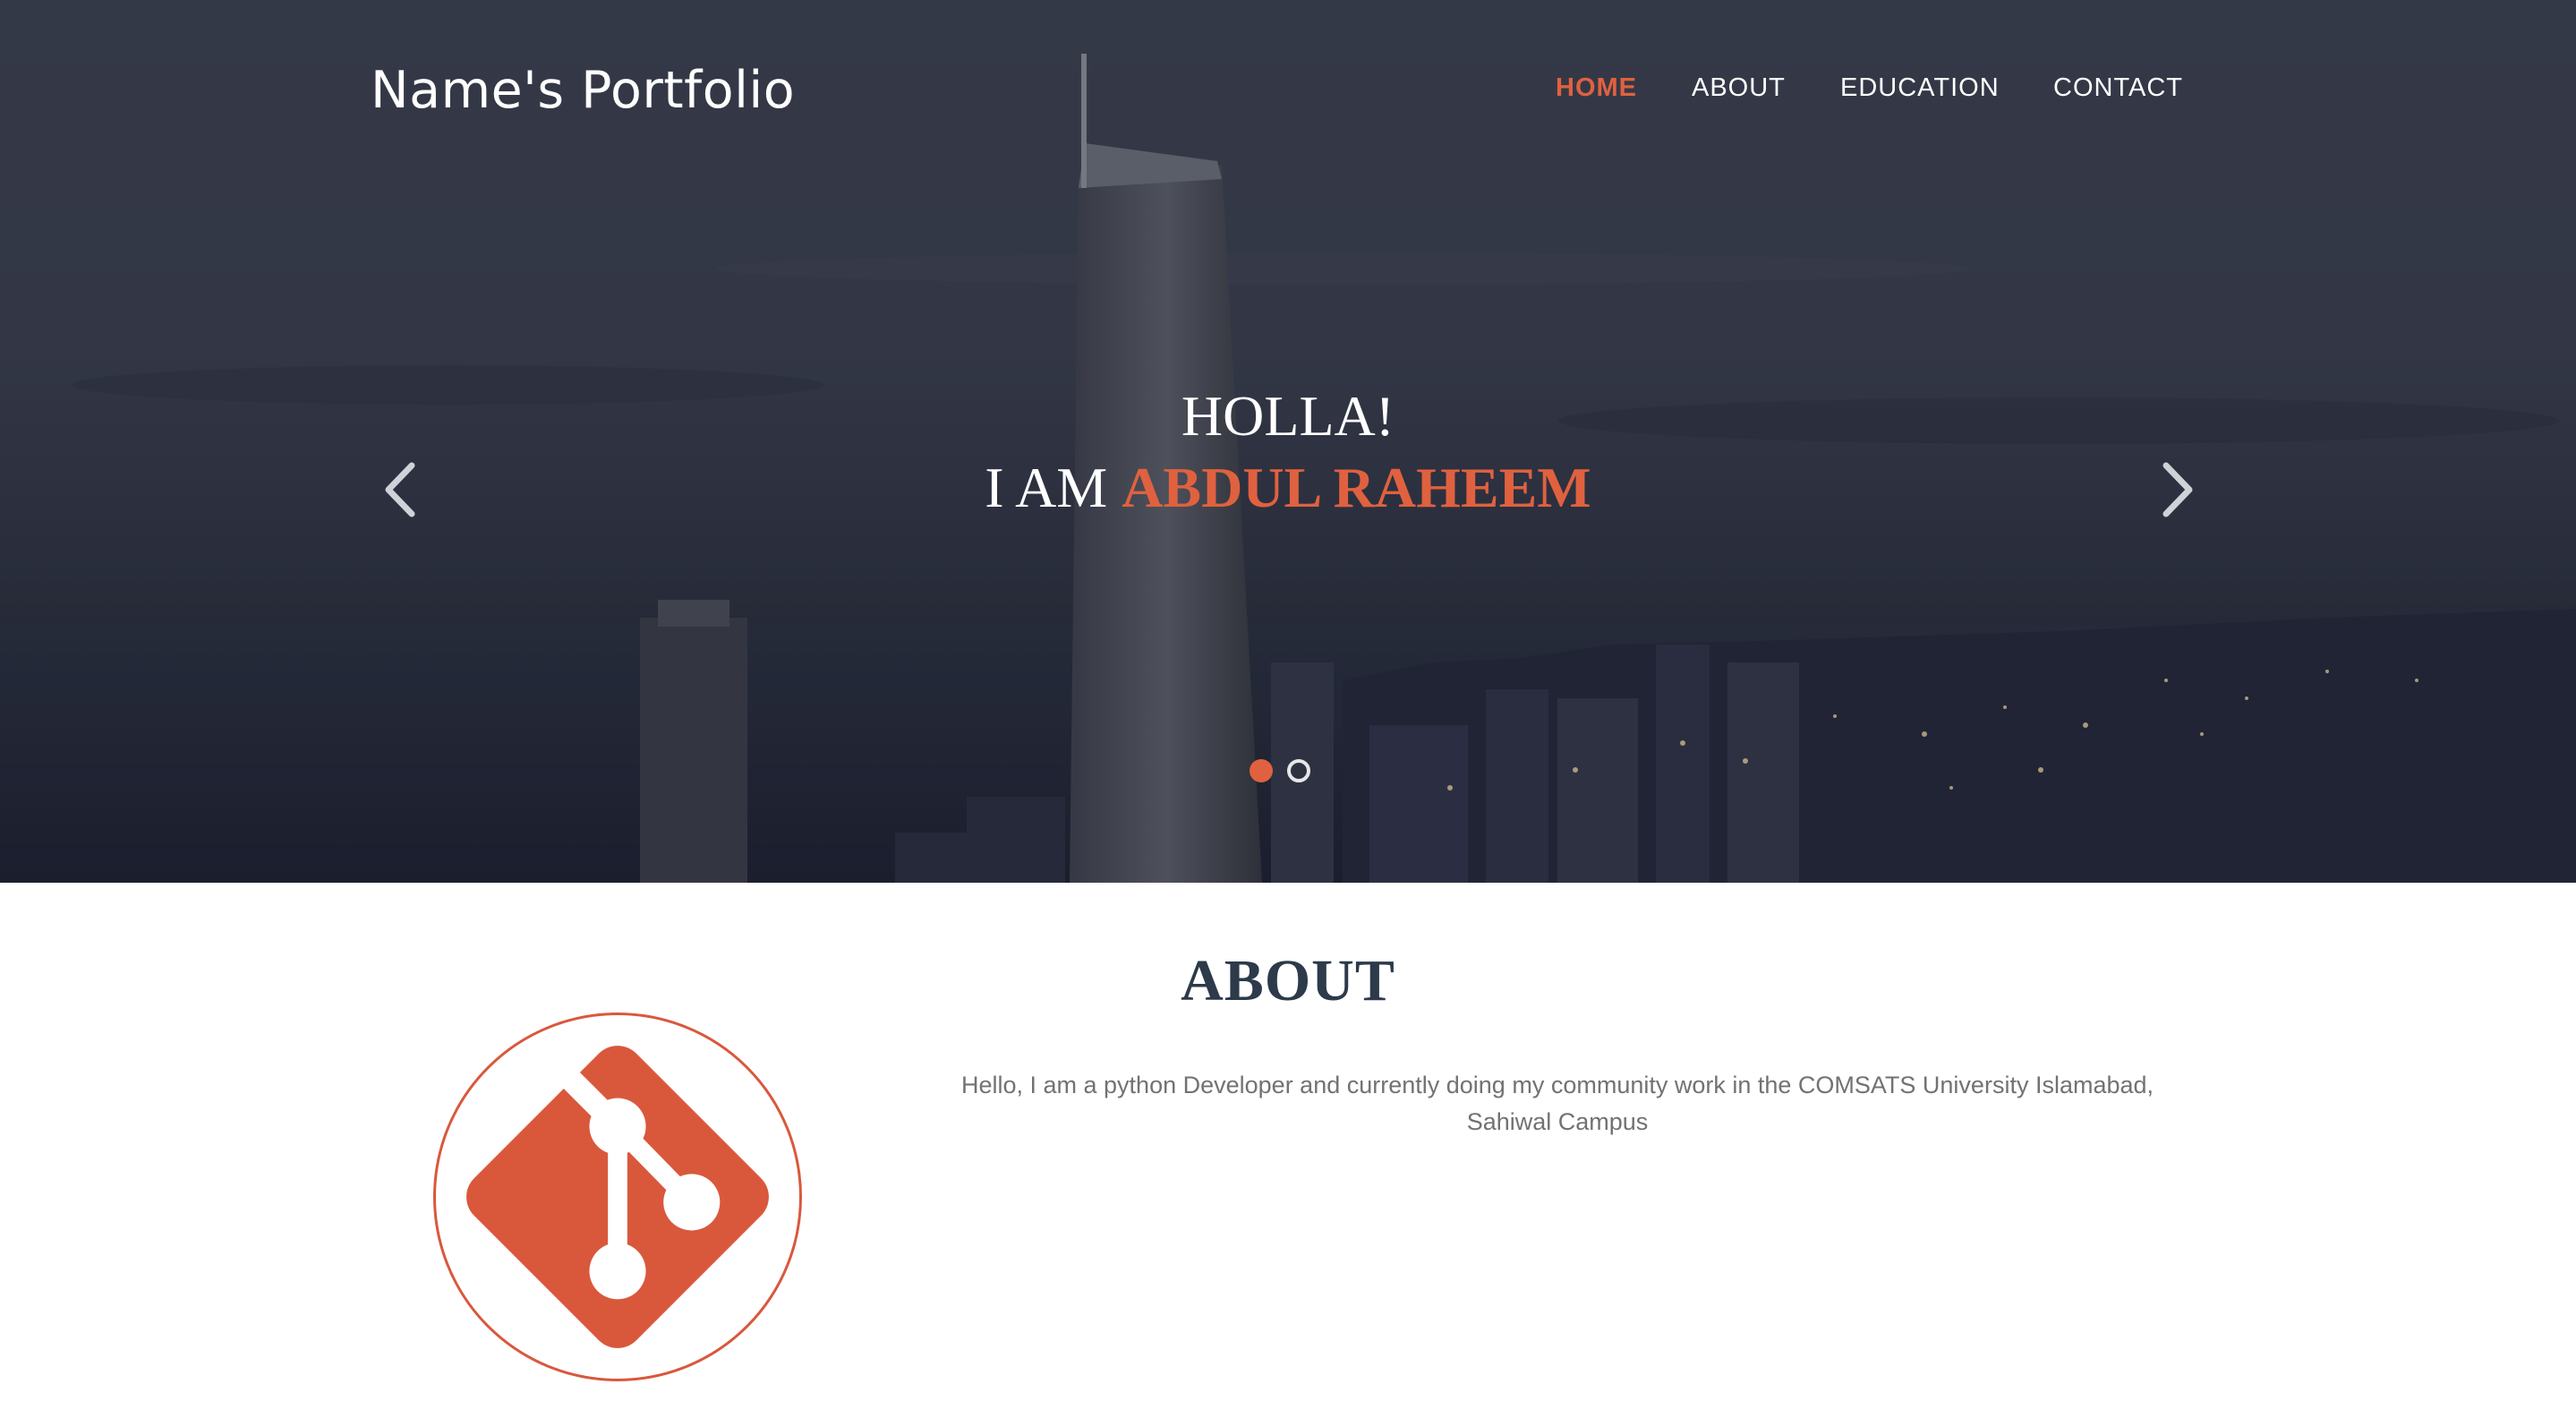 This screenshot has width=2576, height=1427. Describe the element at coordinates (1288, 91) in the screenshot. I see `main-nav: HOME ABOUT EDUCATION CONTACT` at that location.